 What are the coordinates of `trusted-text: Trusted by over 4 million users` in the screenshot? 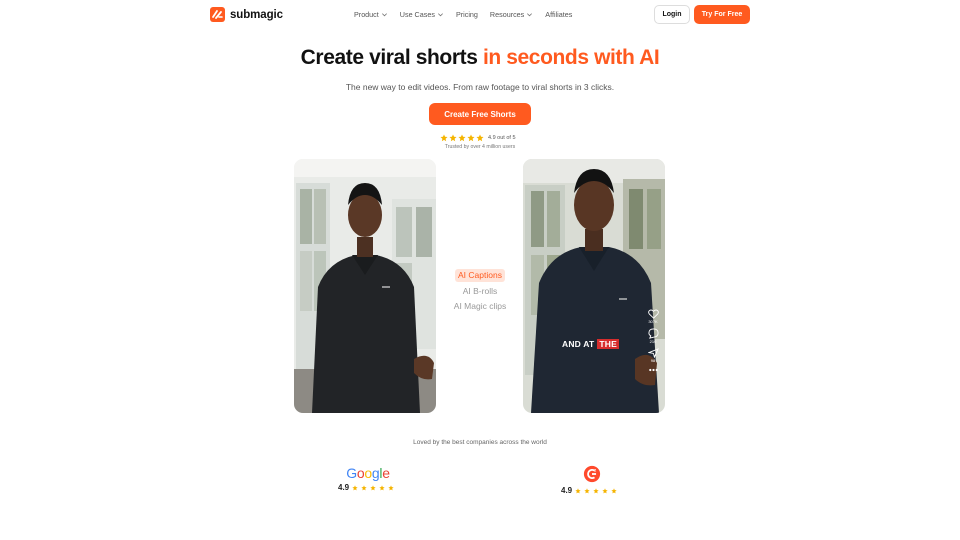 It's located at (480, 147).